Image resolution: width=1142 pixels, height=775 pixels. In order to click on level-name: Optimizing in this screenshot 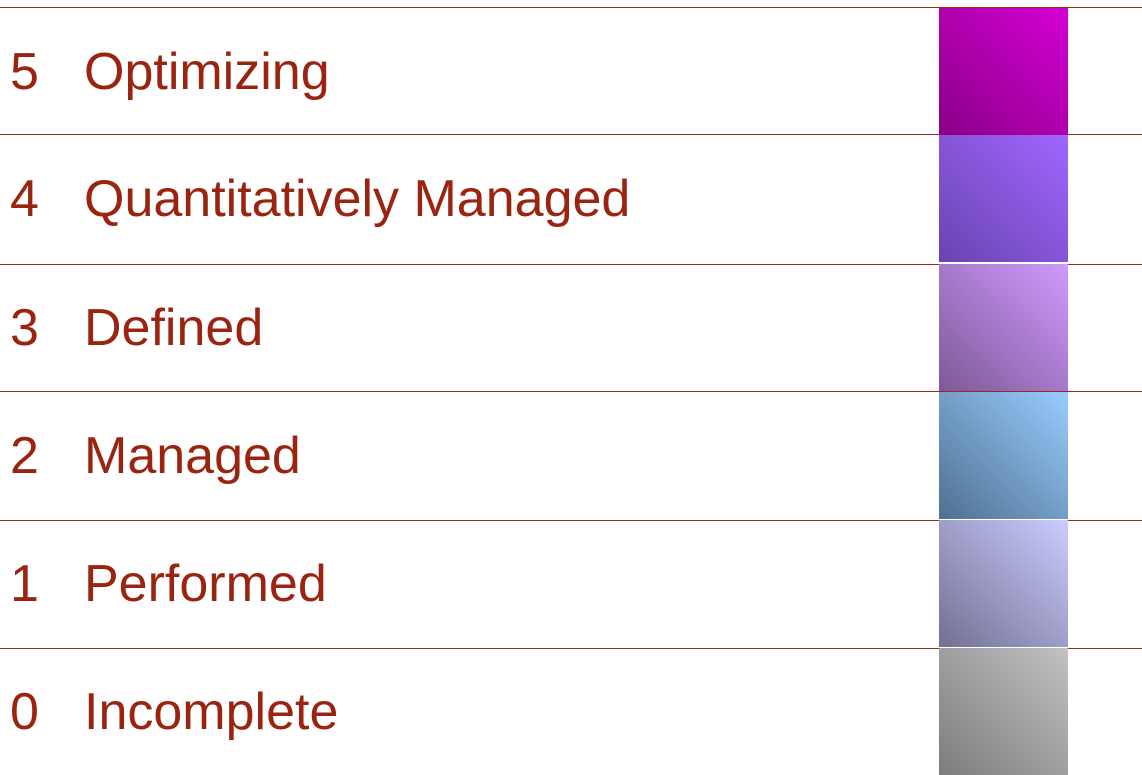, I will do `click(207, 71)`.